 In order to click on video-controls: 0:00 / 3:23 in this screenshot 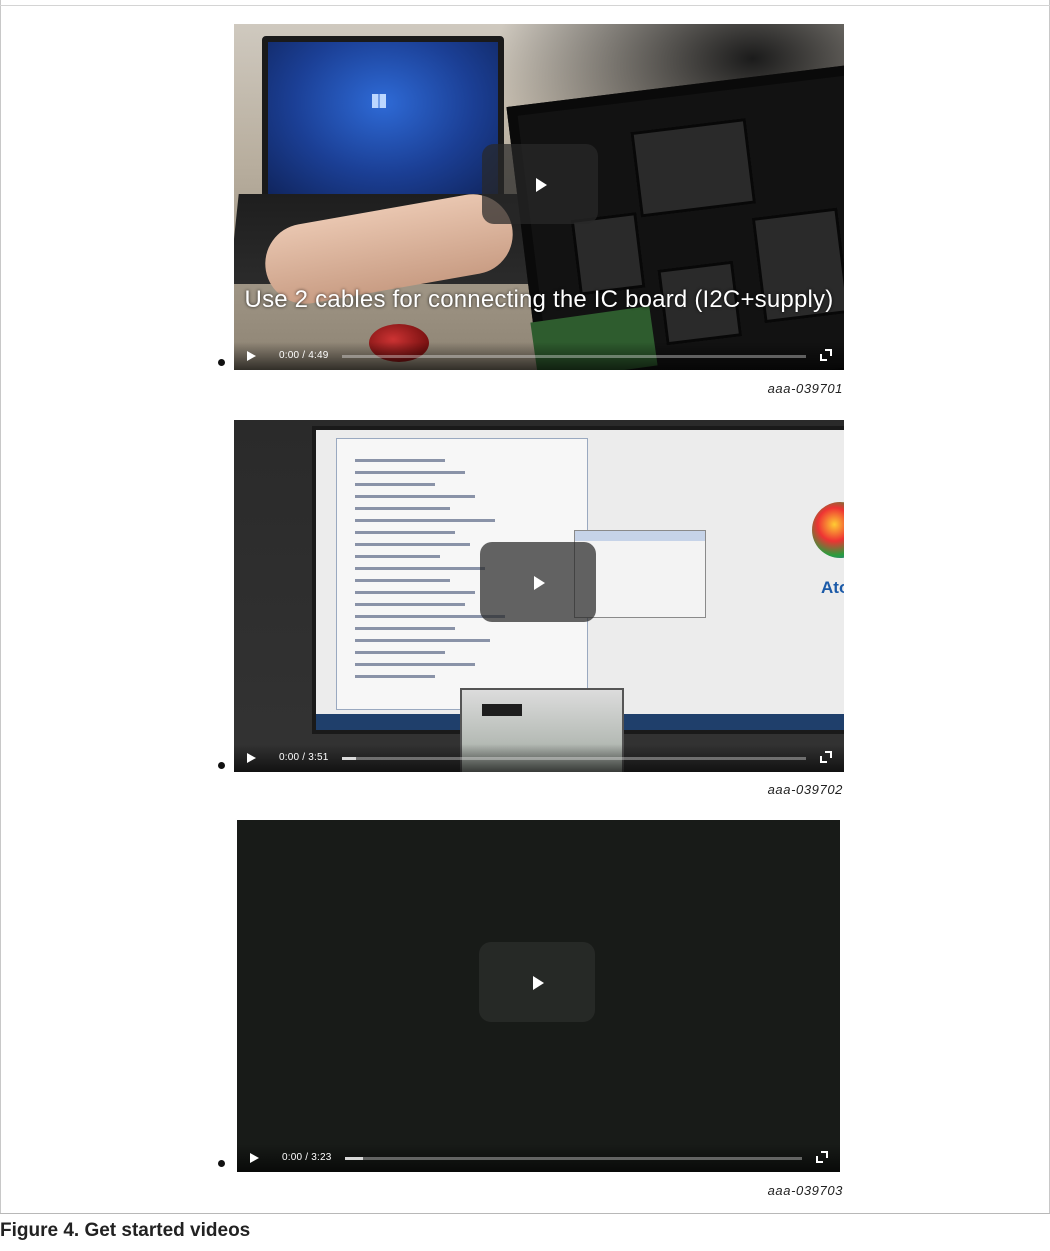, I will do `click(538, 1158)`.